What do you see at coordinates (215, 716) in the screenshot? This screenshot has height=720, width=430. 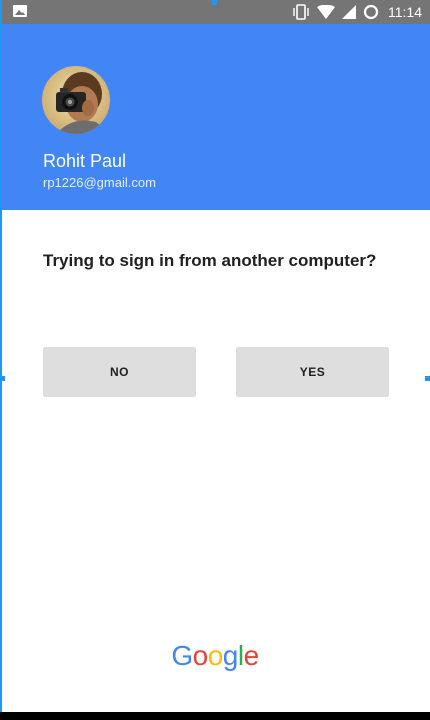 I see `navigation-bar` at bounding box center [215, 716].